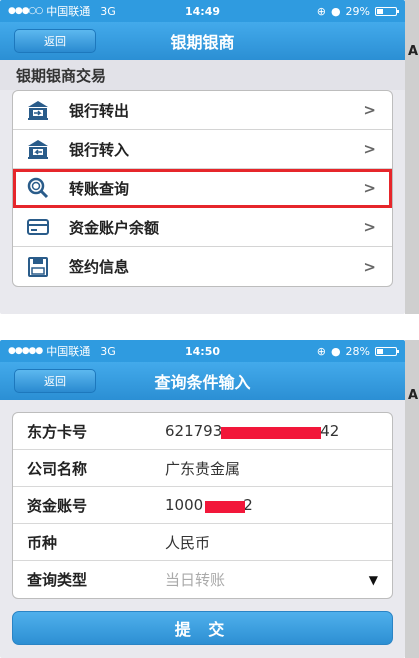 This screenshot has width=419, height=658. I want to click on menu-item-bank-transfer-in: 银行转入 >, so click(202, 149).